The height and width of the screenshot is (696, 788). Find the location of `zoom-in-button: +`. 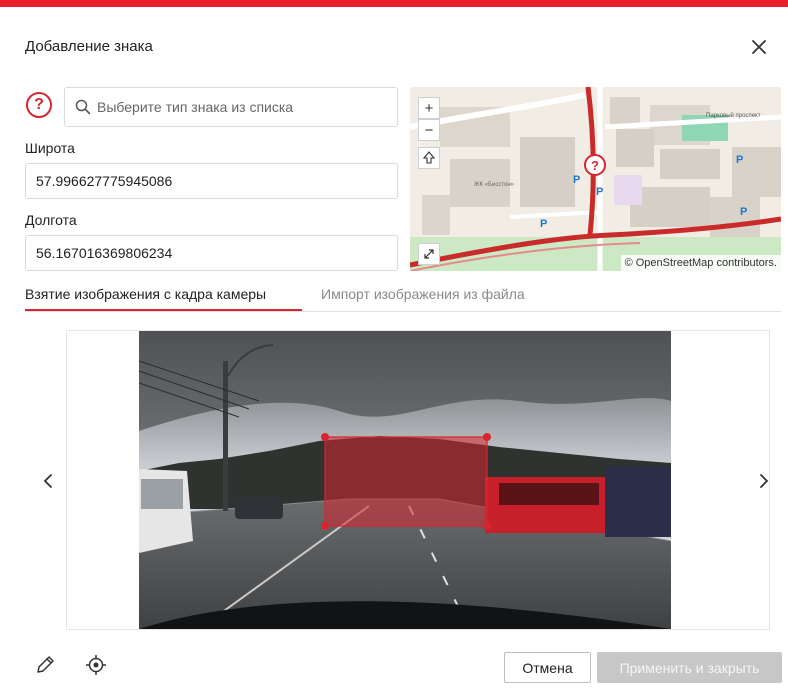

zoom-in-button: + is located at coordinates (429, 108).